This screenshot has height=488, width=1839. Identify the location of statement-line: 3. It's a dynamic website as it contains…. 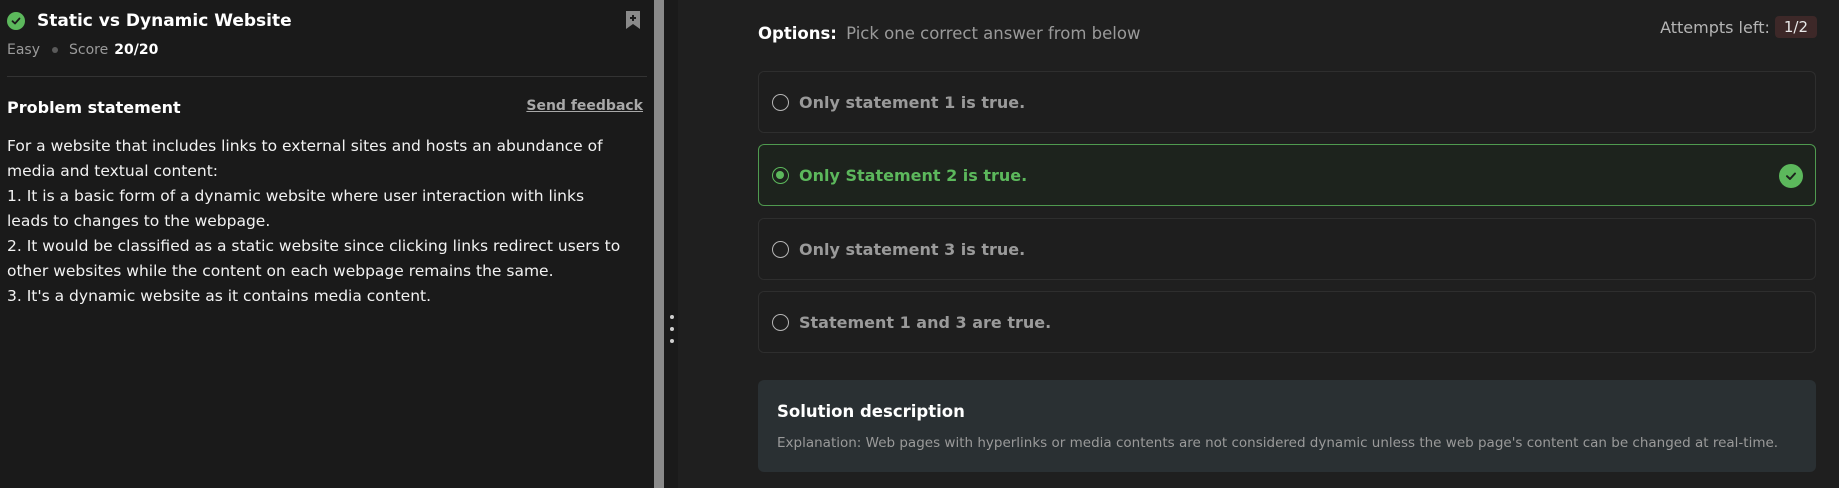
(219, 296).